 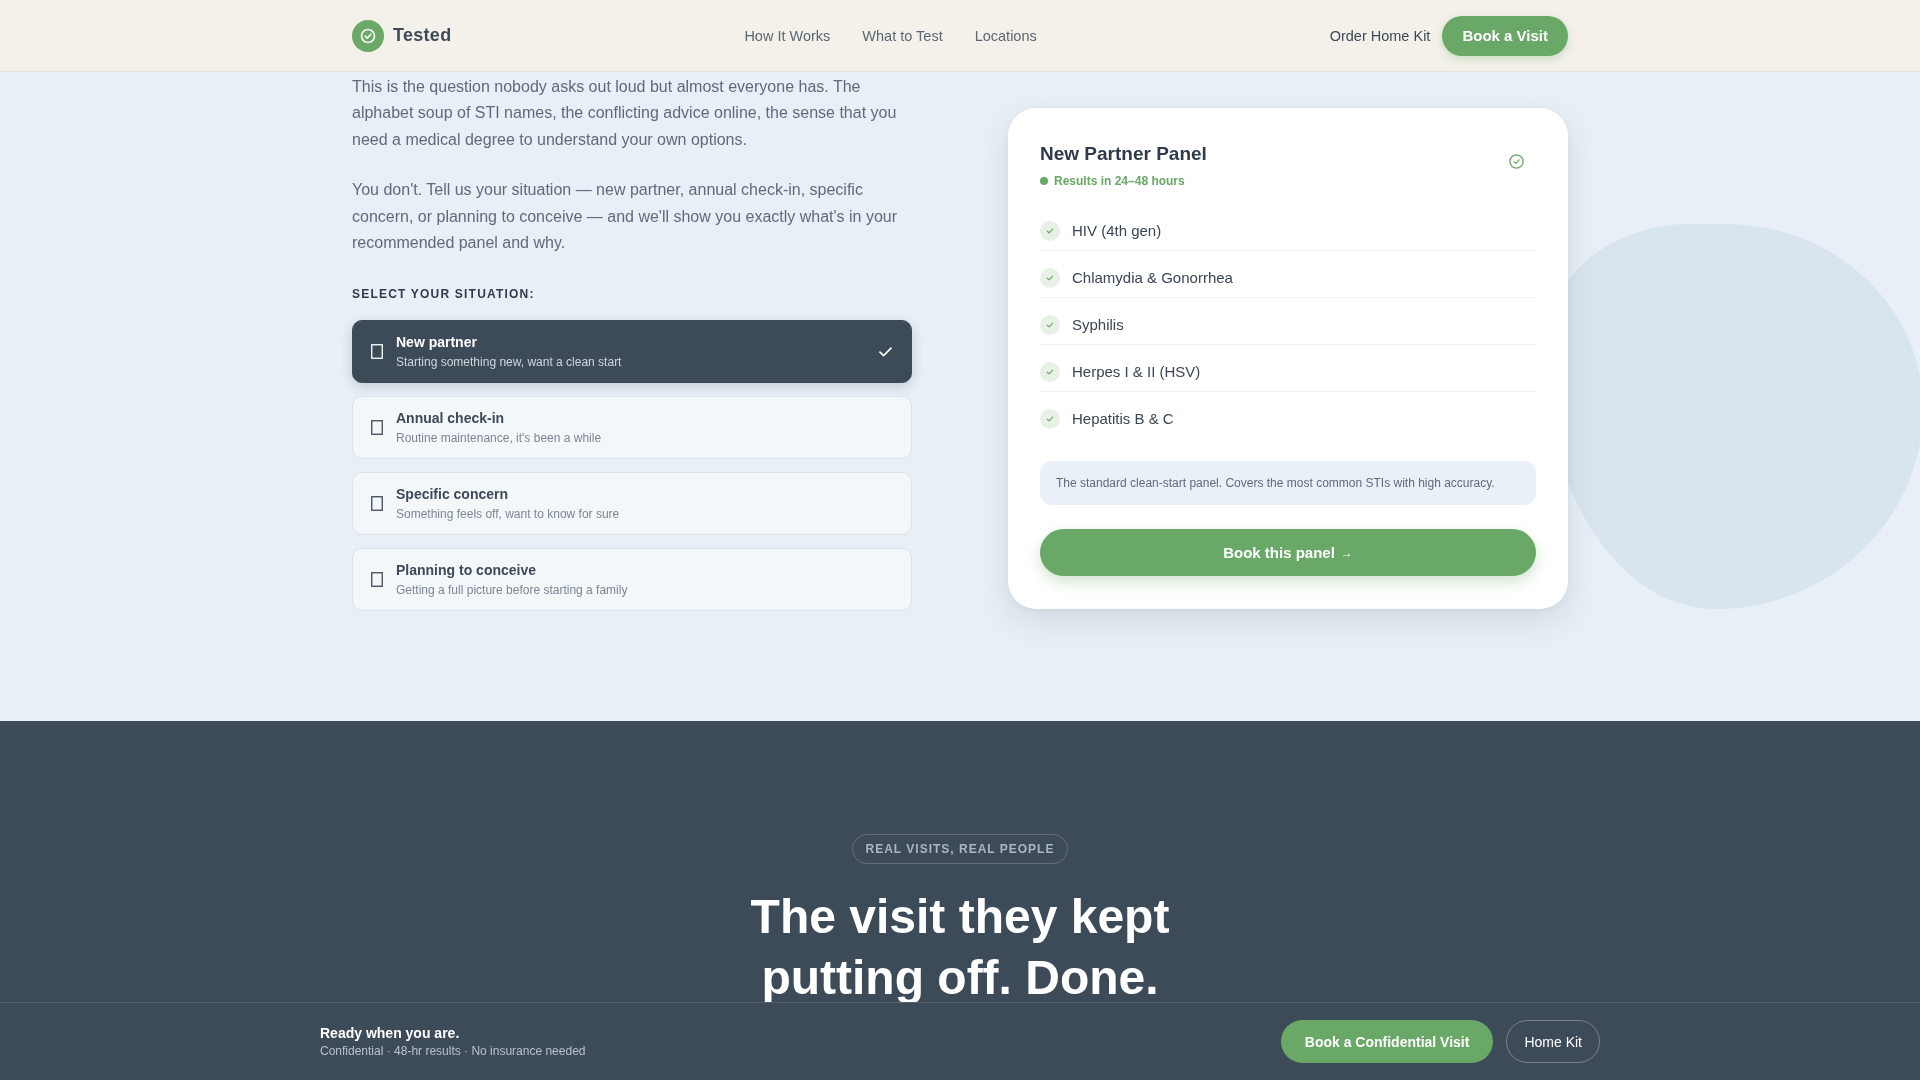 What do you see at coordinates (1123, 154) in the screenshot?
I see `panel-title: New Partner Panel` at bounding box center [1123, 154].